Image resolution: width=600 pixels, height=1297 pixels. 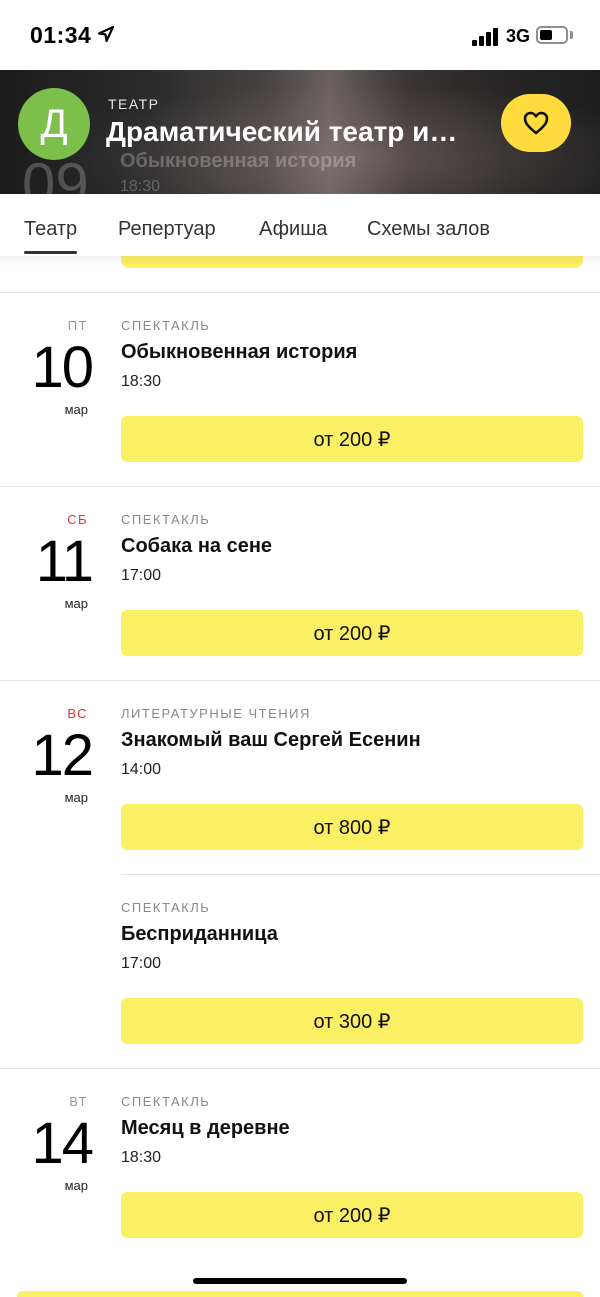 I want to click on status-time: 01:34, so click(x=61, y=35).